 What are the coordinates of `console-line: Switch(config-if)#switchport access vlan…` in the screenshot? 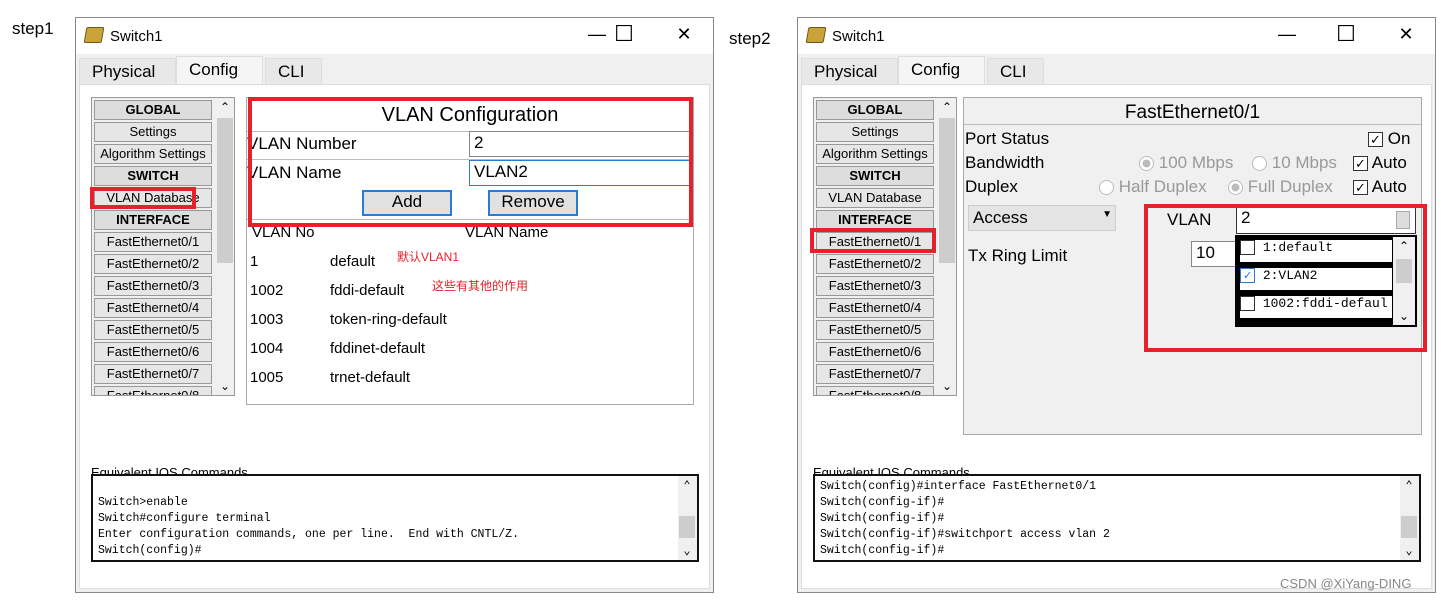 It's located at (965, 534).